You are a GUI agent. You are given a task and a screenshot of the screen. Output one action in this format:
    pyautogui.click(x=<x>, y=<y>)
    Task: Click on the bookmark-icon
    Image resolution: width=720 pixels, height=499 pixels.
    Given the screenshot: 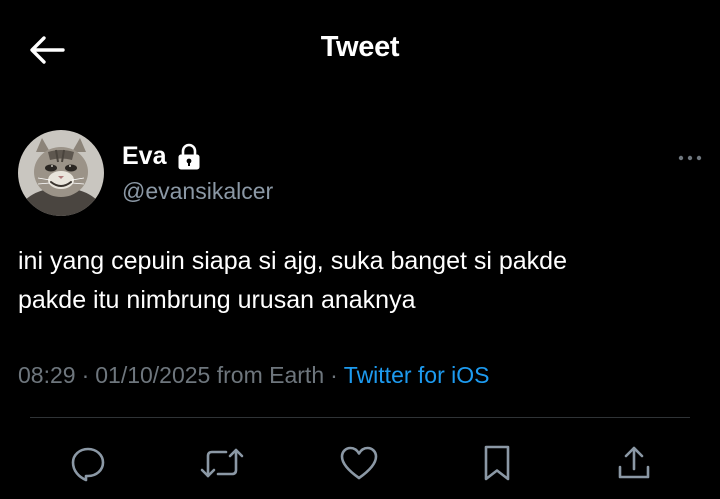 What is the action you would take?
    pyautogui.click(x=497, y=463)
    